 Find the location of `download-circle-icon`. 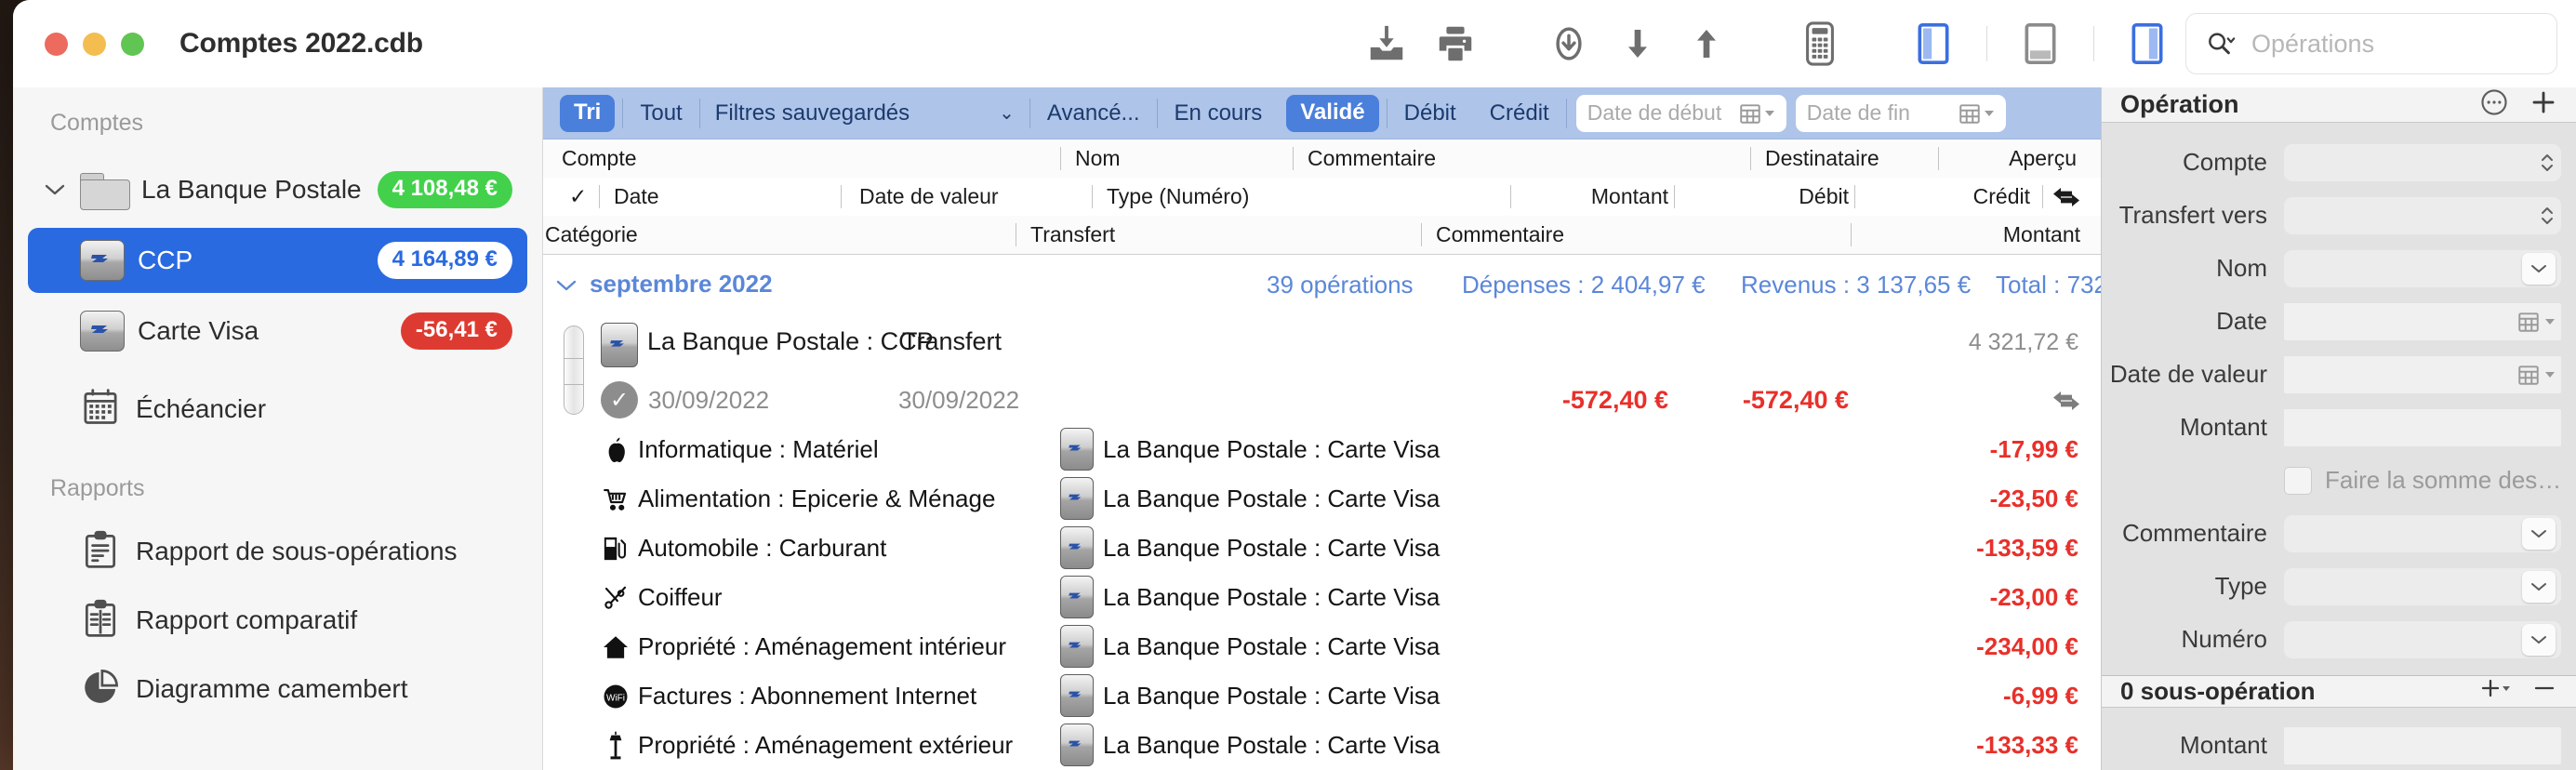

download-circle-icon is located at coordinates (1568, 43).